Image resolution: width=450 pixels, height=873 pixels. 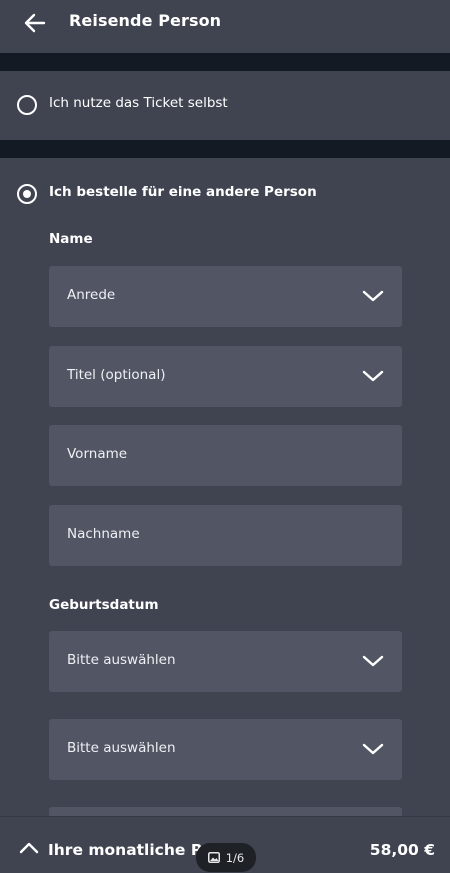 What do you see at coordinates (104, 605) in the screenshot?
I see `birthdate-section-label: Geburtsdatum` at bounding box center [104, 605].